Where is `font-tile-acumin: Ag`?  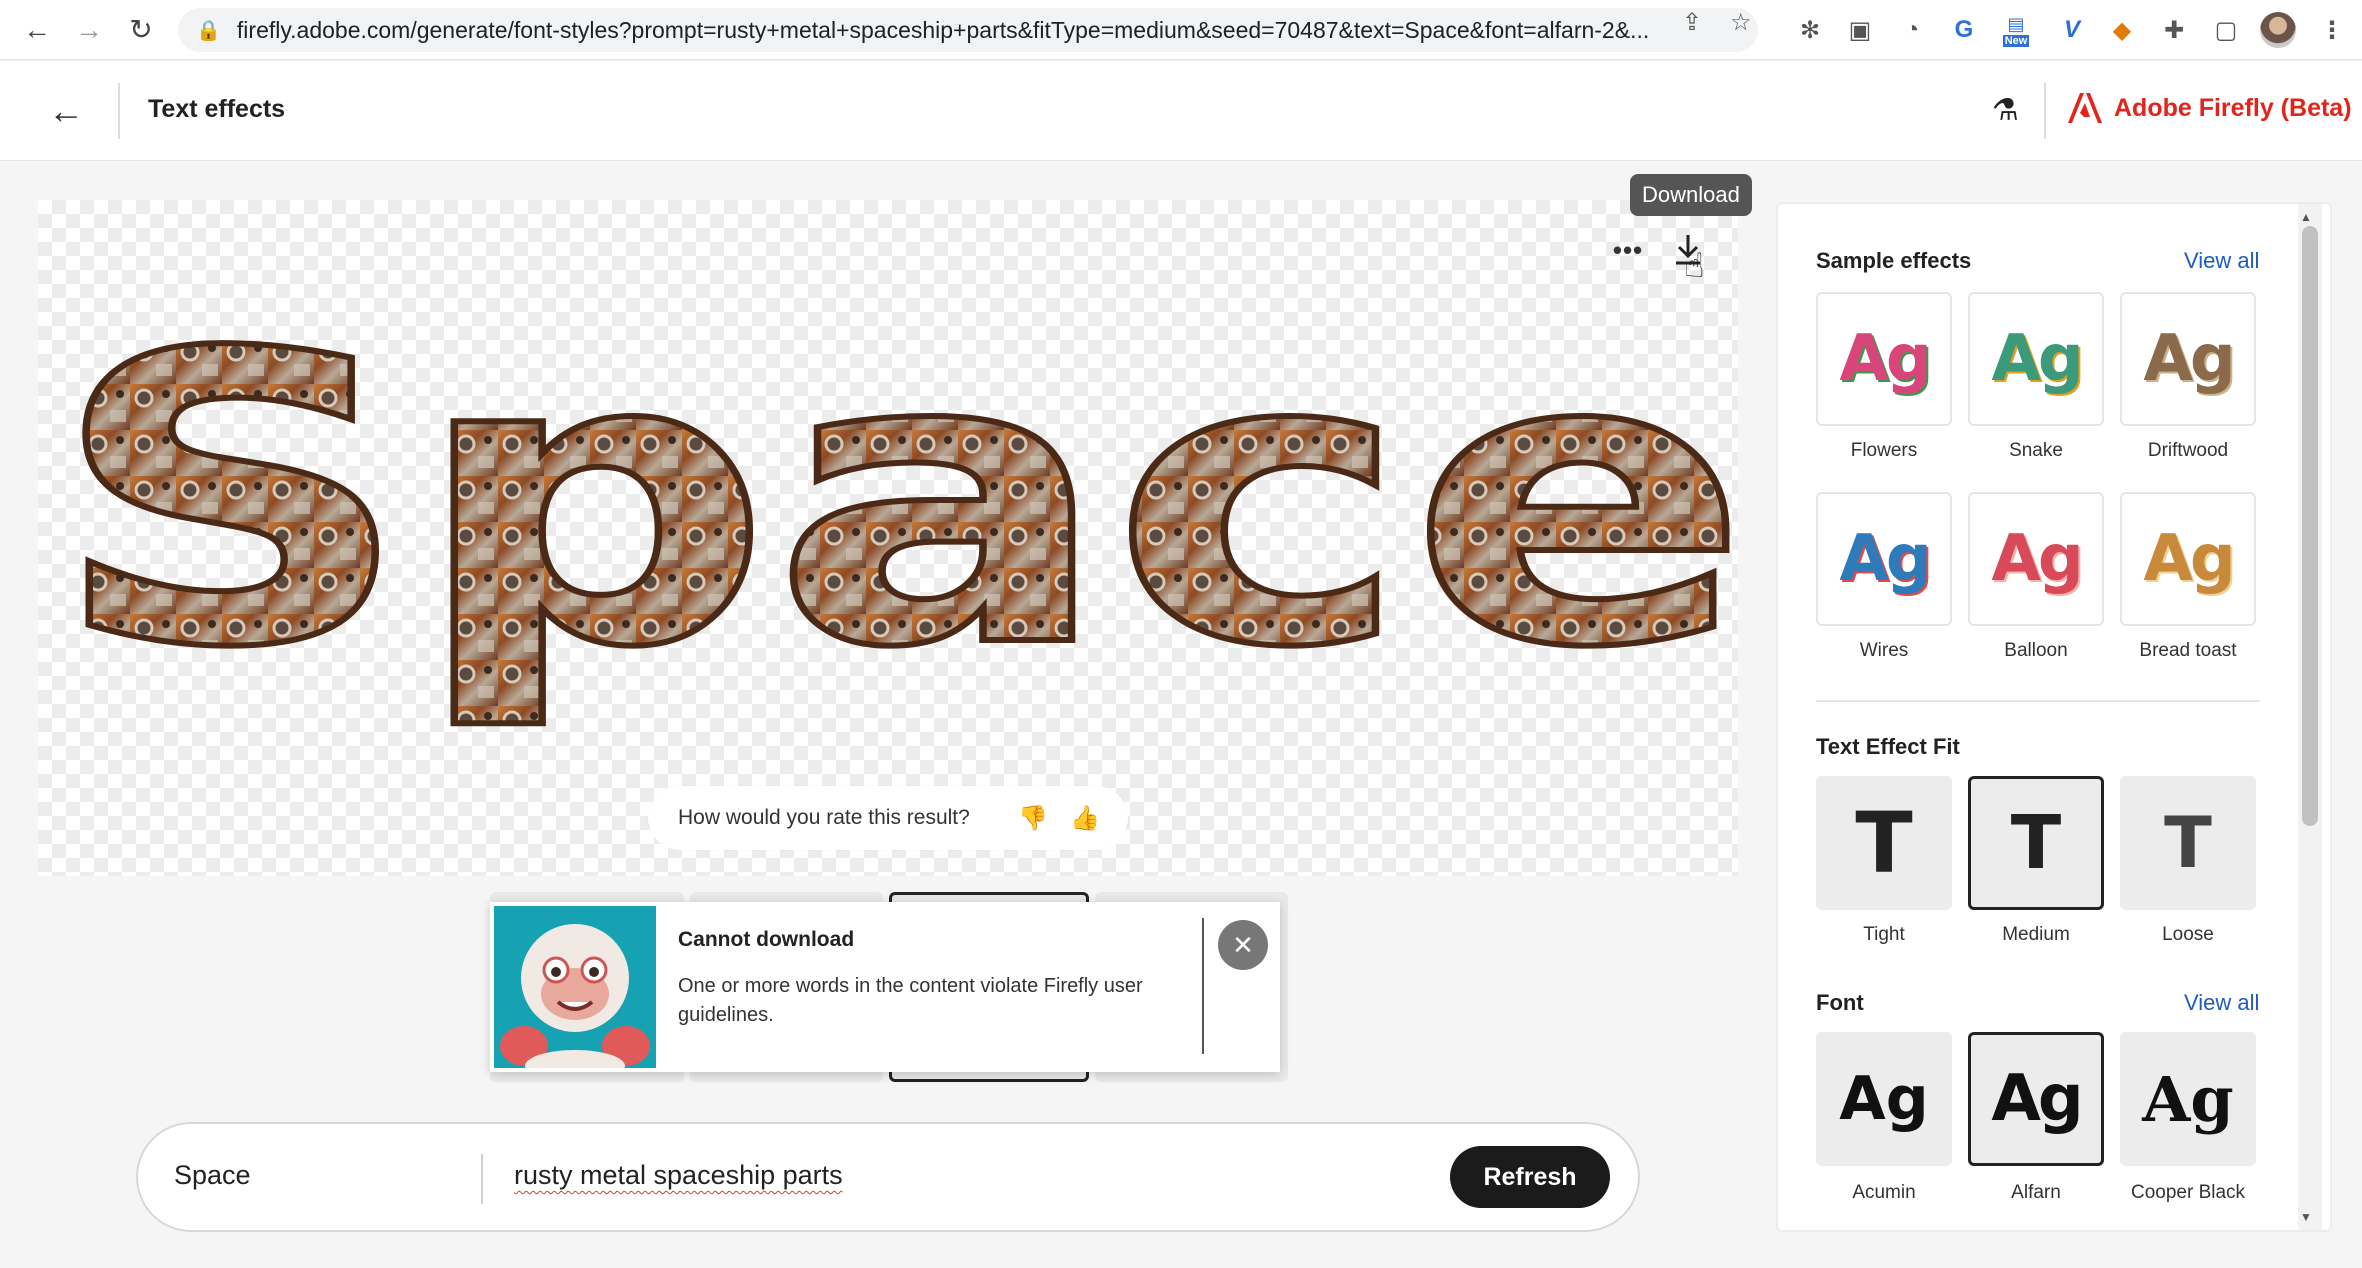 font-tile-acumin: Ag is located at coordinates (1884, 1099).